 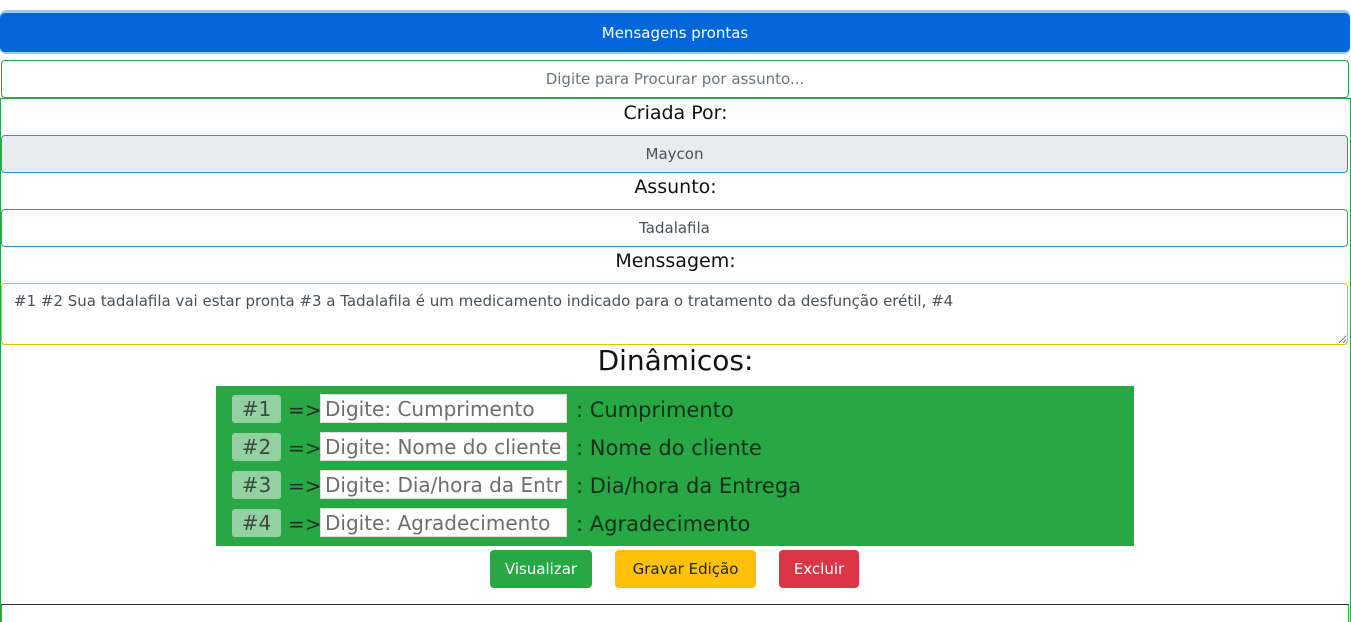 I want to click on dynamic-row: #1 => : Cumprimento, so click(x=675, y=410).